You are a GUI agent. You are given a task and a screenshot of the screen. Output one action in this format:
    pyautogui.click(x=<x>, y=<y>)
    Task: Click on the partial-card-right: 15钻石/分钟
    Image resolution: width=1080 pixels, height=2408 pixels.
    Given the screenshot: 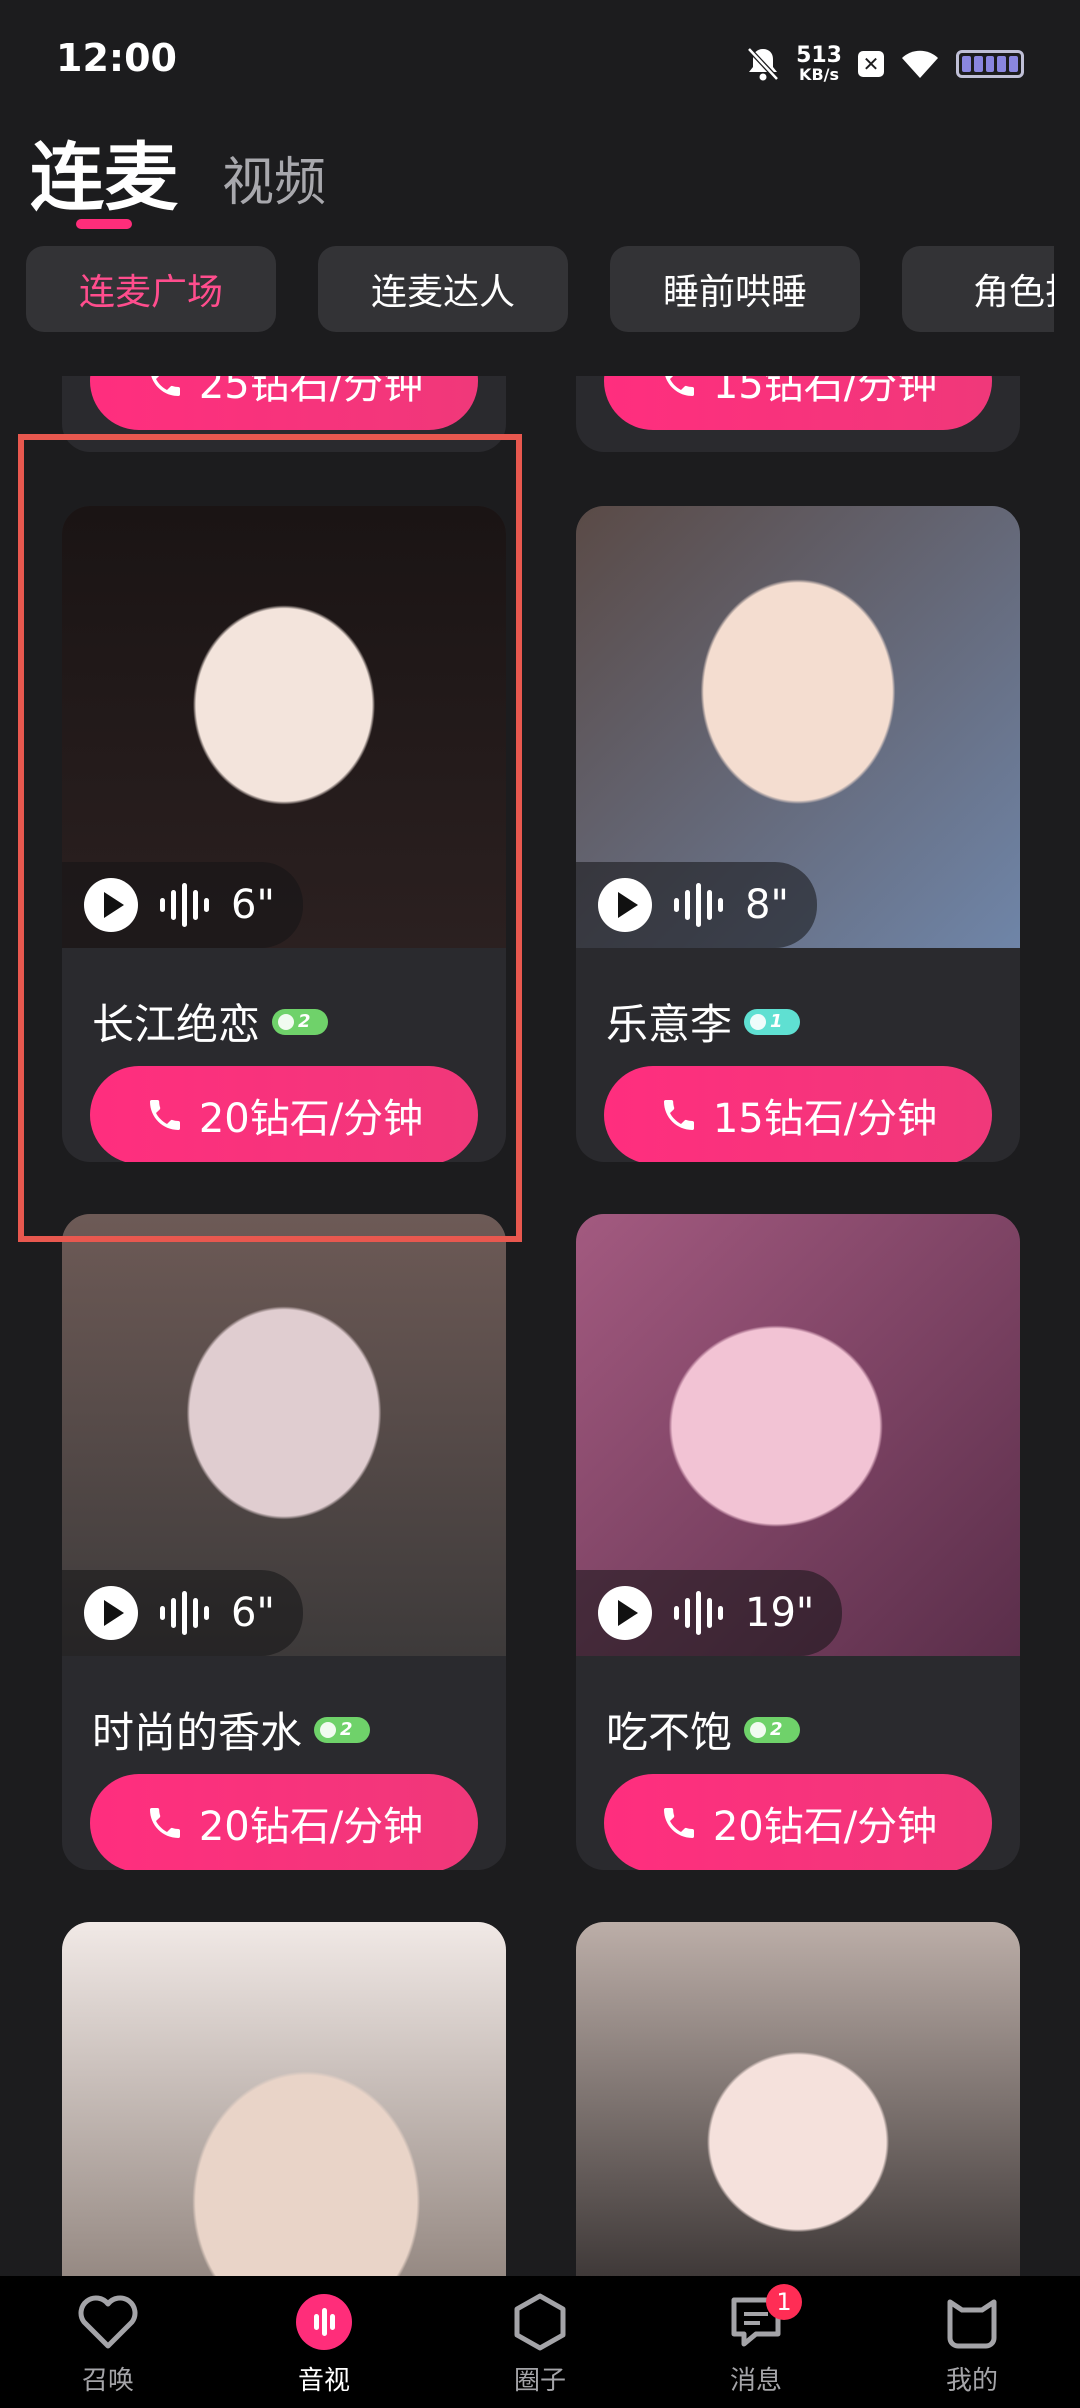 What is the action you would take?
    pyautogui.click(x=798, y=414)
    